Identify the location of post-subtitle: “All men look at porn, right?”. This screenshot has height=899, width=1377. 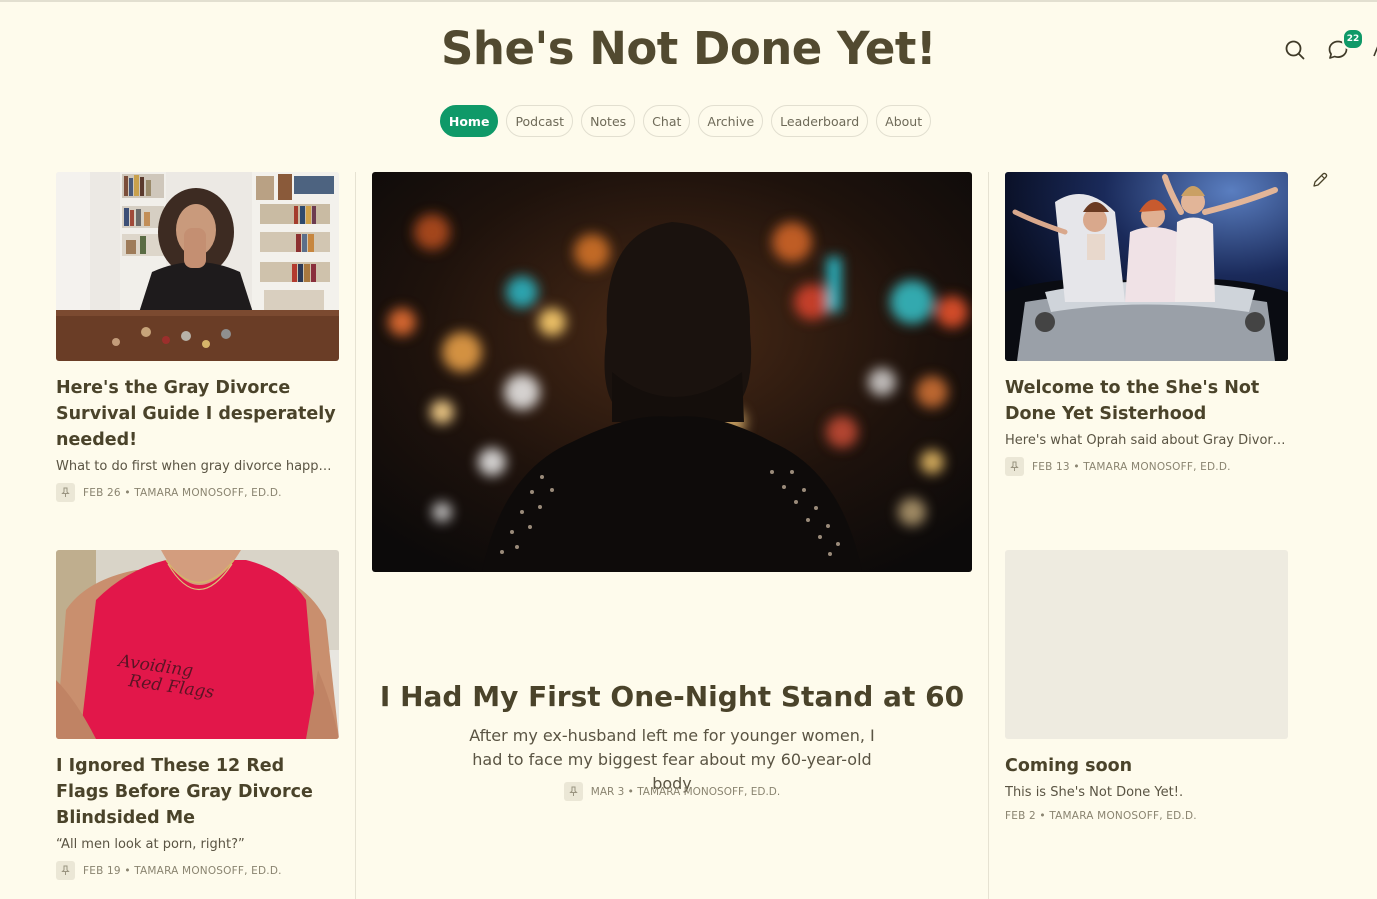
(150, 844).